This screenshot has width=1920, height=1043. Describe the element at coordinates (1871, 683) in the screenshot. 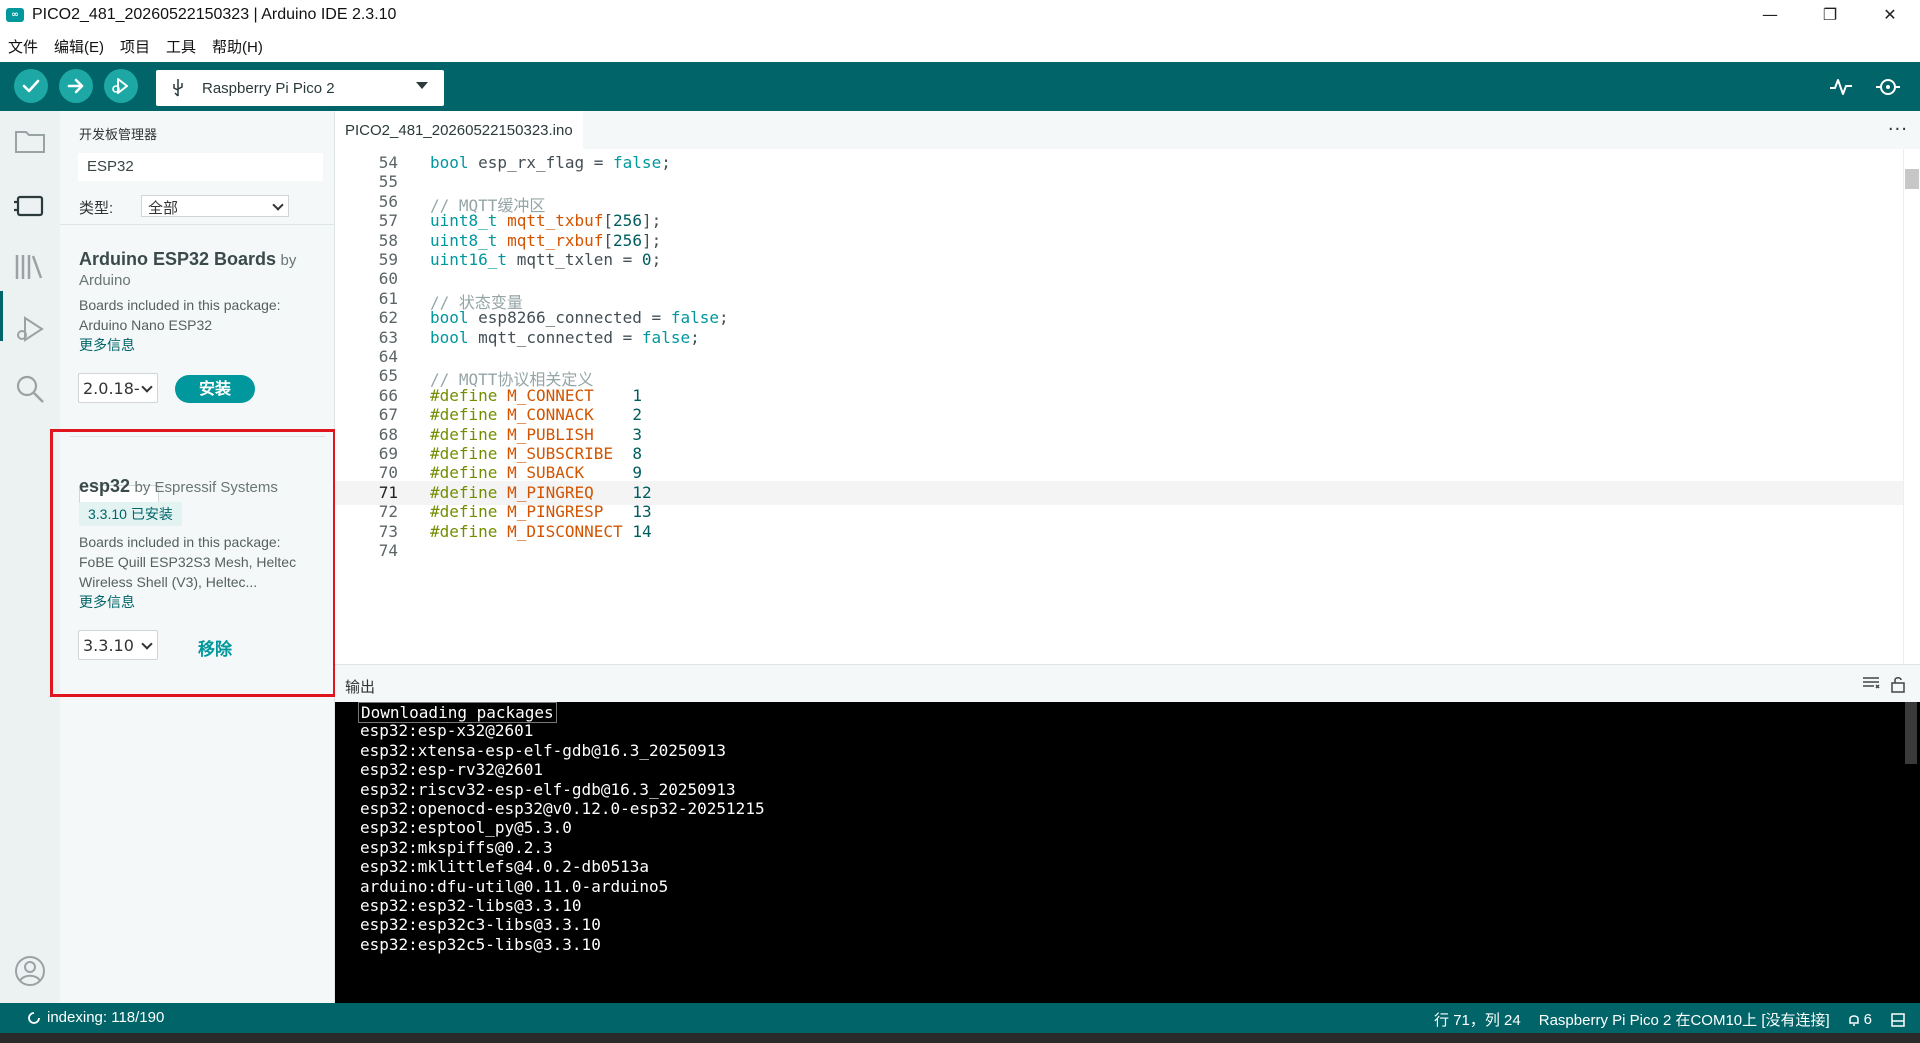

I see `clear-output-icon` at that location.